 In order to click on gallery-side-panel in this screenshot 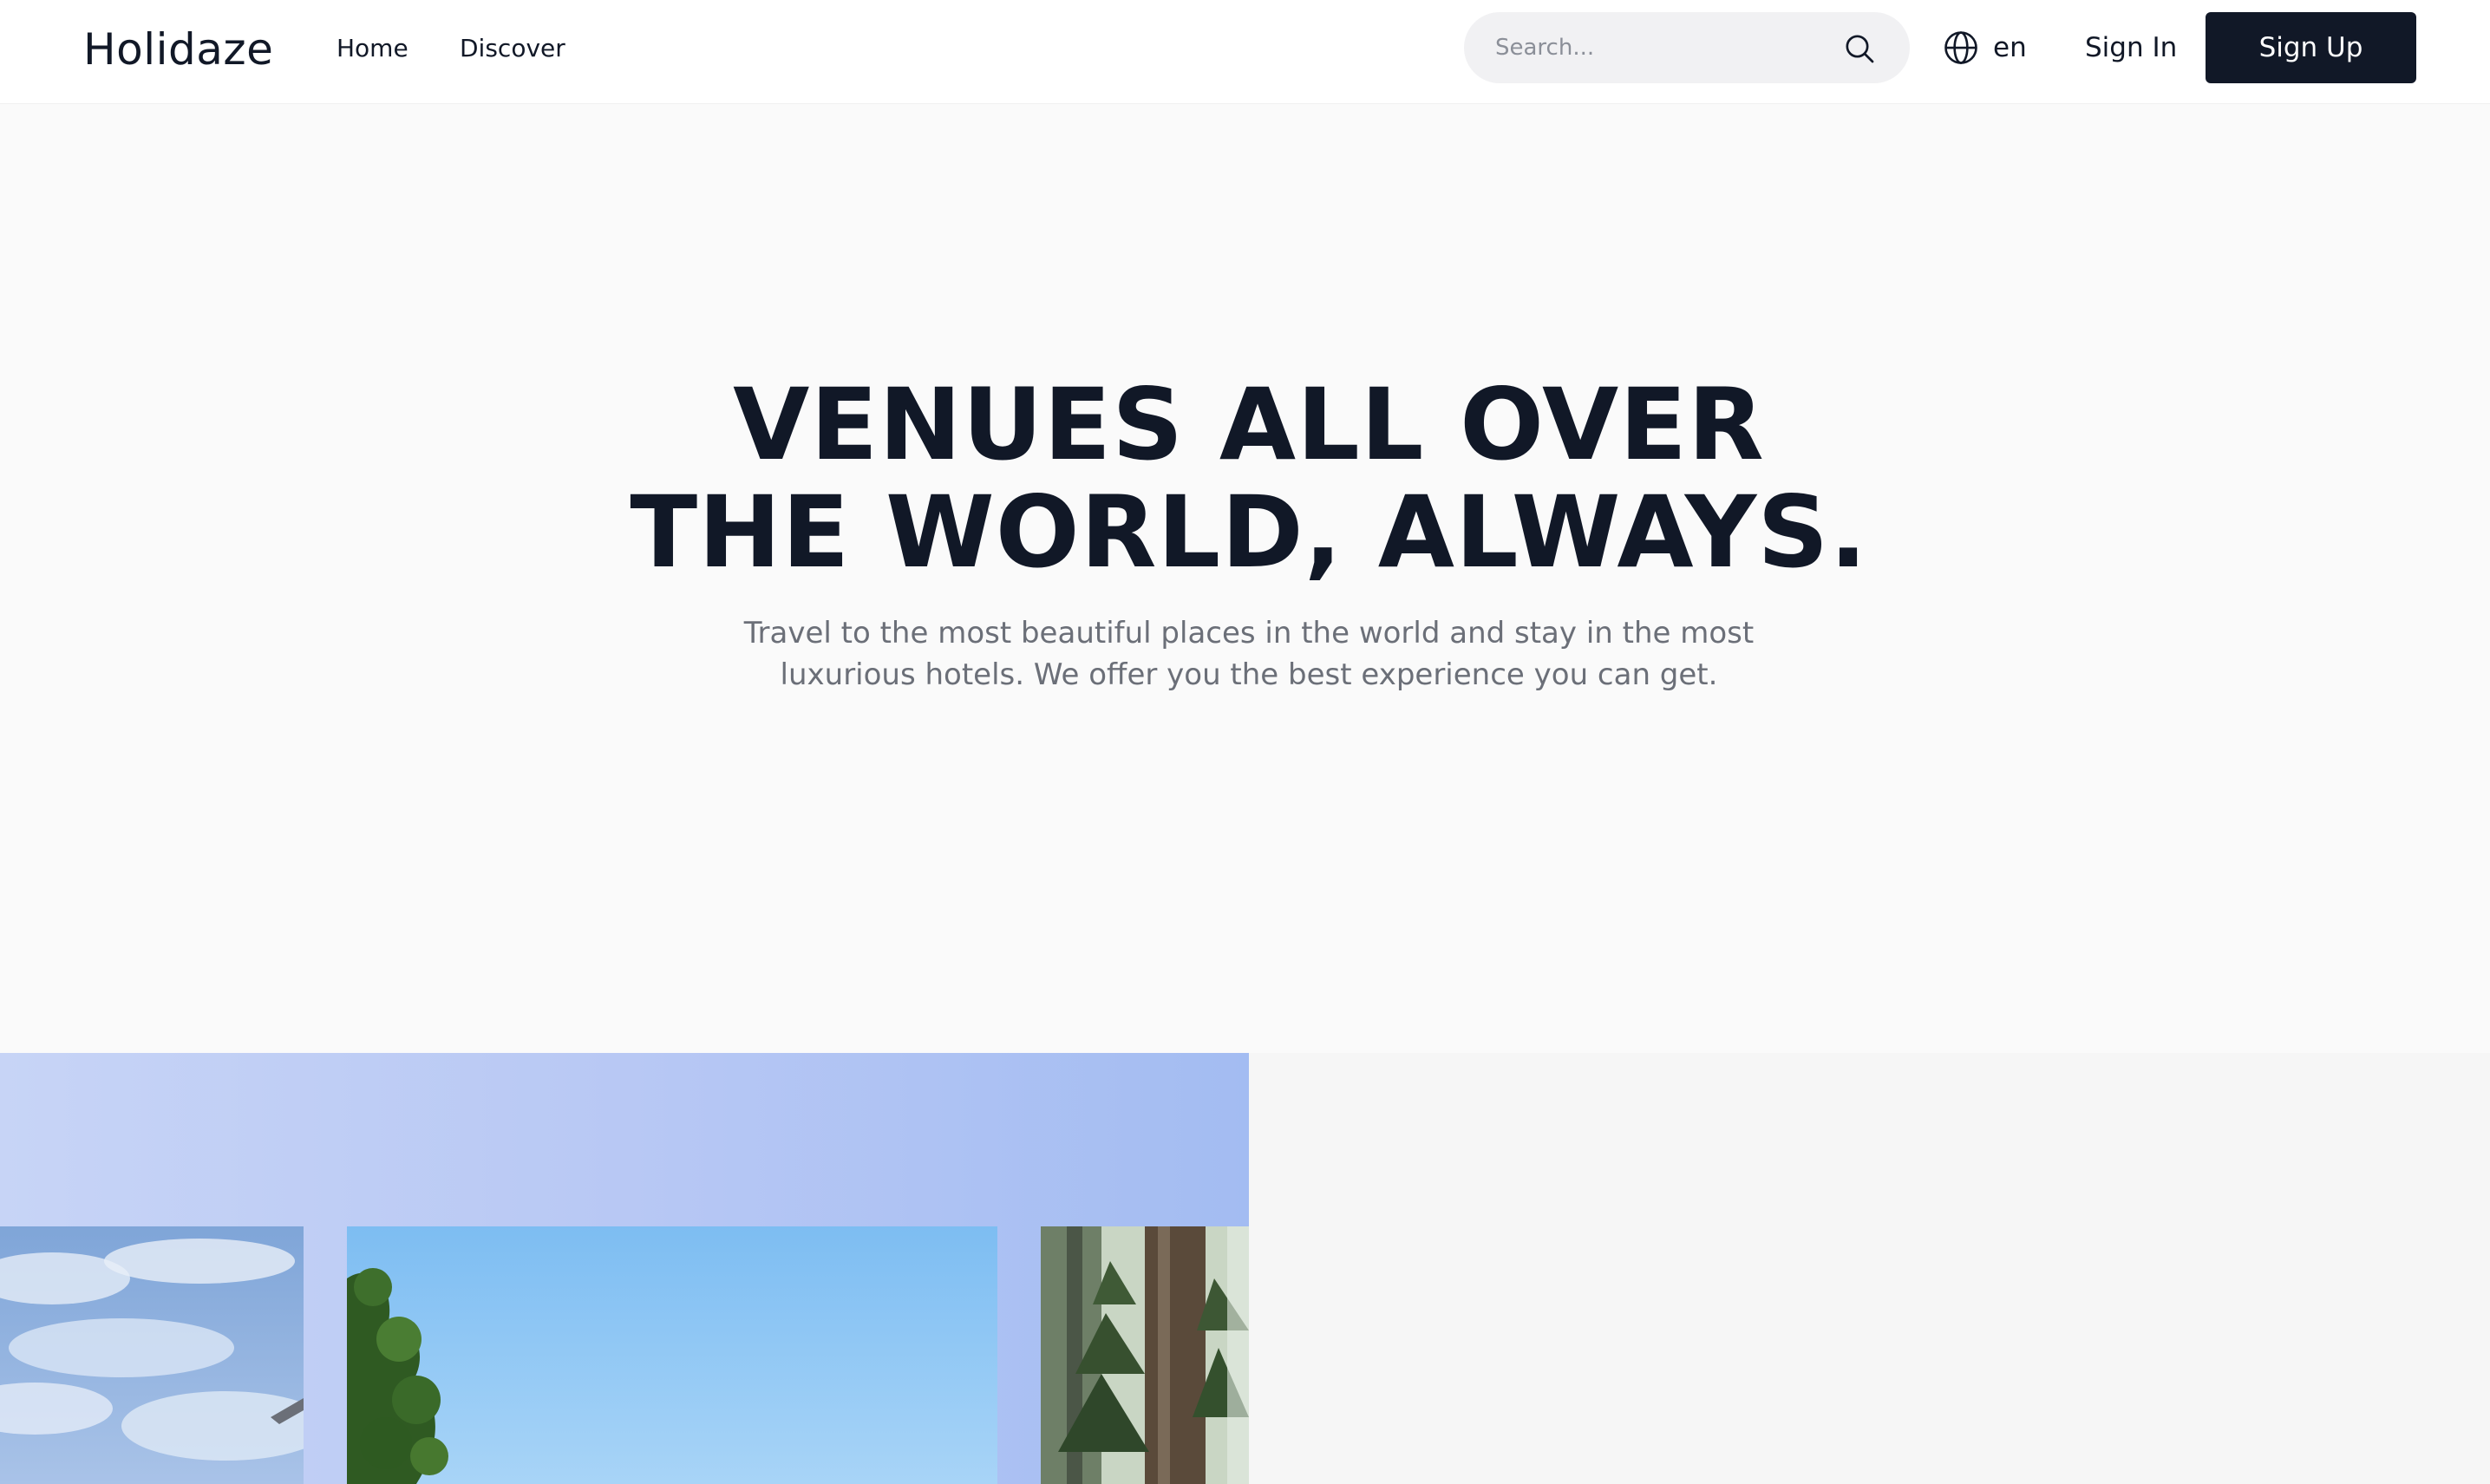, I will do `click(1869, 1269)`.